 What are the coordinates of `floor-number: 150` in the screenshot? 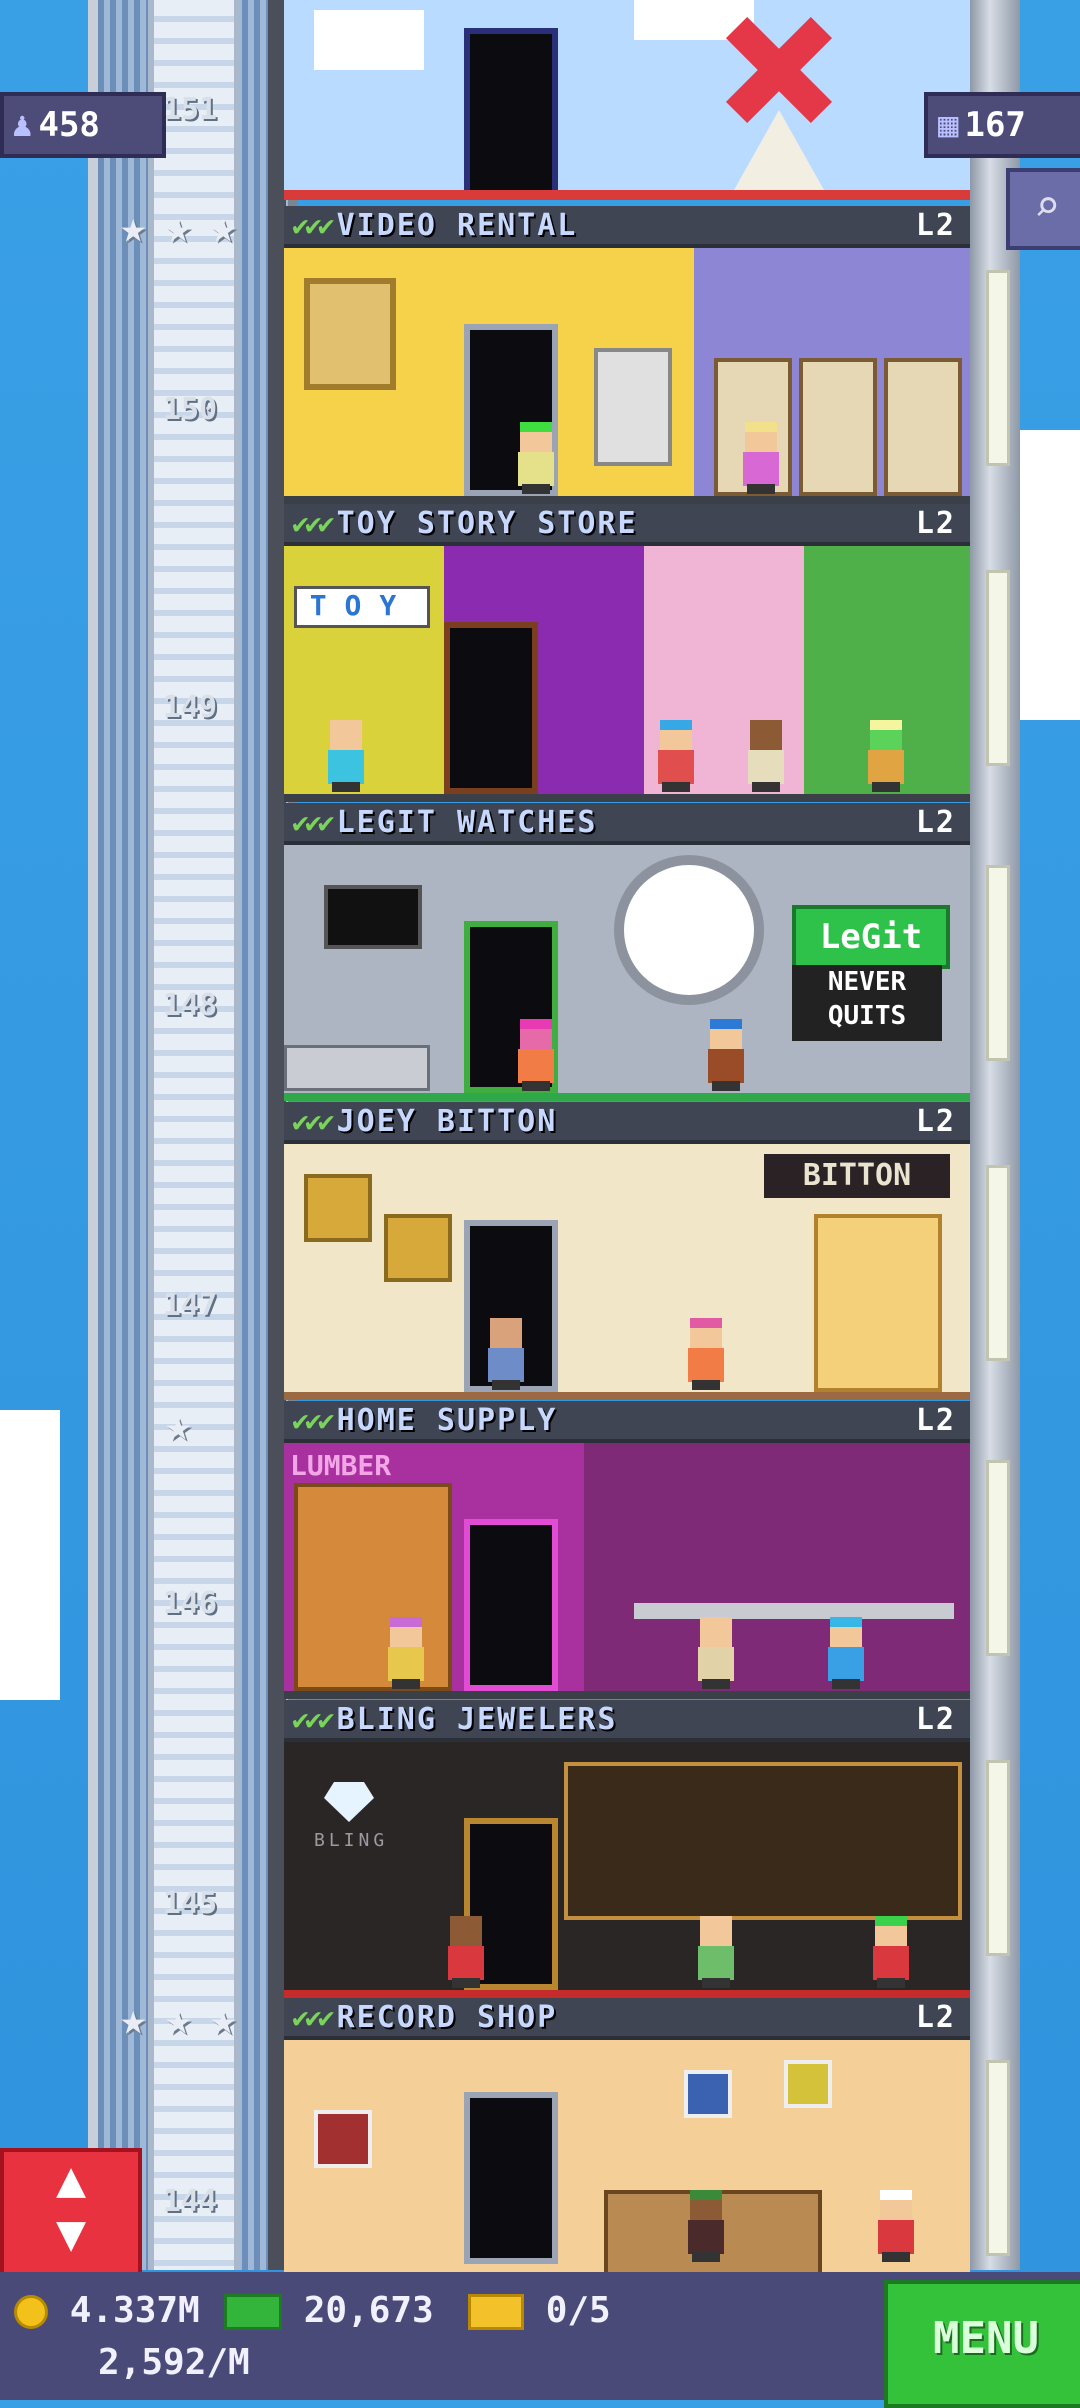 It's located at (190, 409).